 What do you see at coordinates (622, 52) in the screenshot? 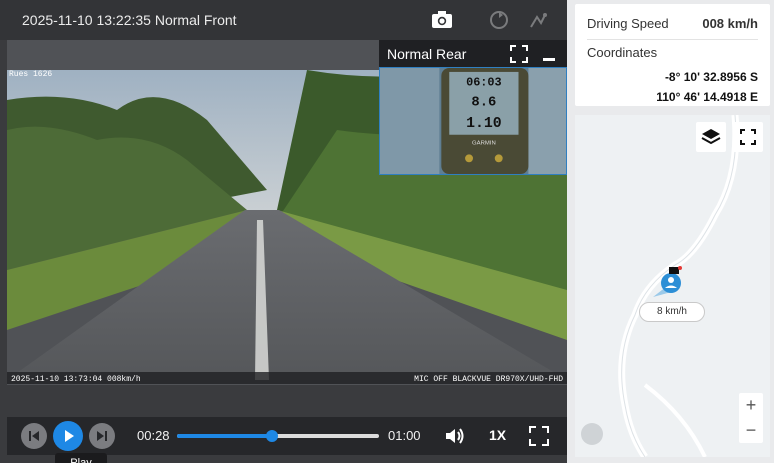
I see `coordinates-label: Coordinates` at bounding box center [622, 52].